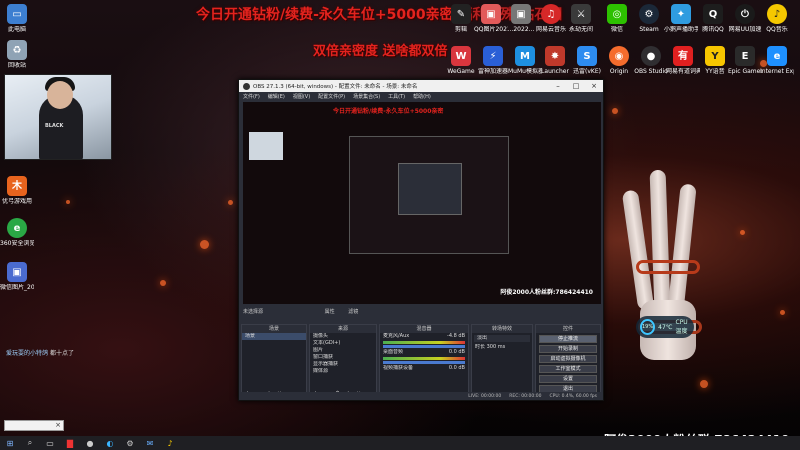 The image size is (800, 450). I want to click on desktop-icon-this-pc: ▭ 此电脑, so click(17, 18).